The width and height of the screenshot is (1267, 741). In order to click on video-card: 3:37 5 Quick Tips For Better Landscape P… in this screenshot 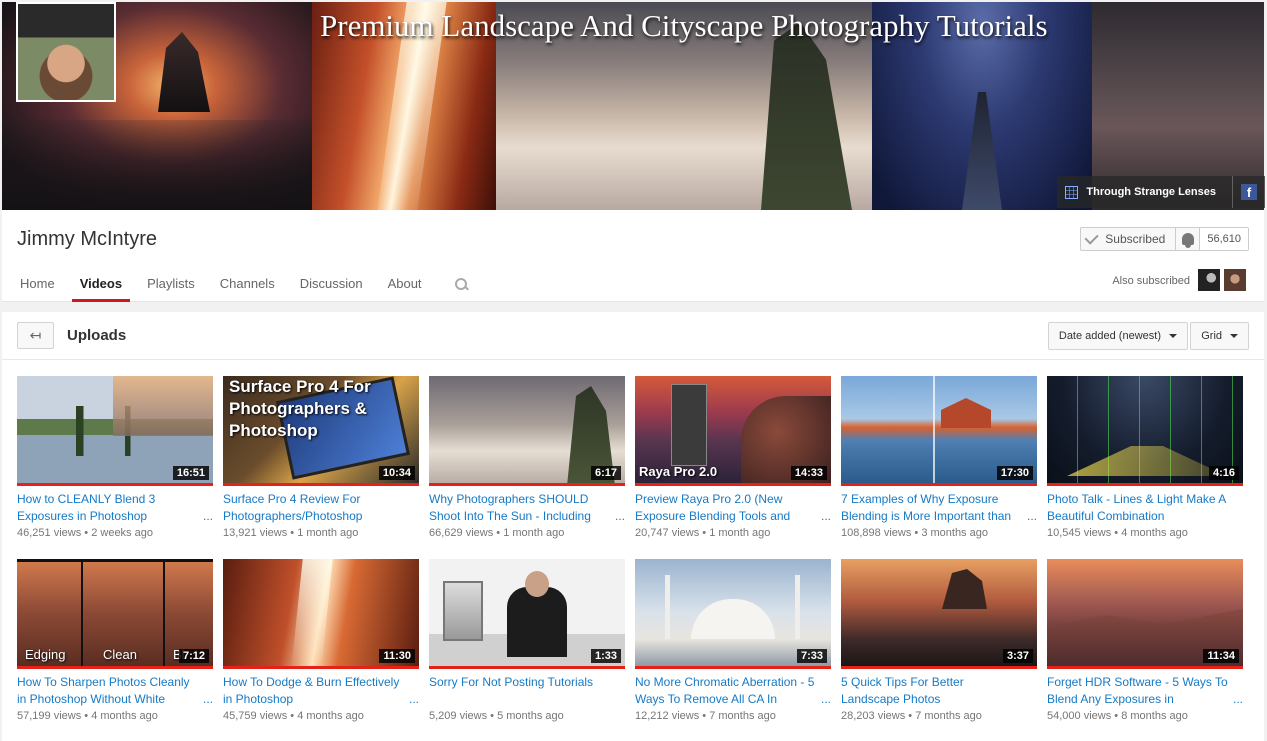, I will do `click(939, 641)`.